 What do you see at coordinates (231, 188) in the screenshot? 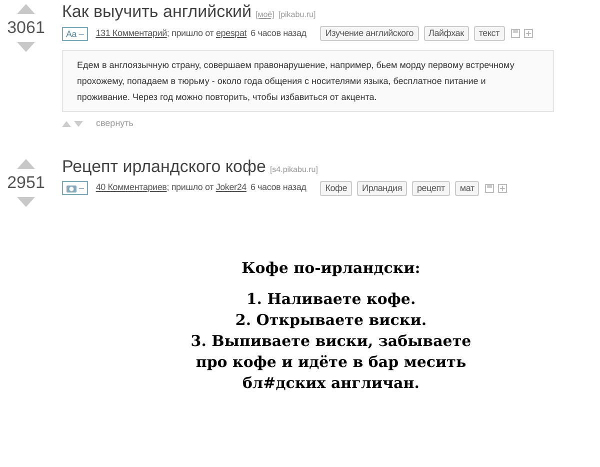
I see `author-link: Joker24` at bounding box center [231, 188].